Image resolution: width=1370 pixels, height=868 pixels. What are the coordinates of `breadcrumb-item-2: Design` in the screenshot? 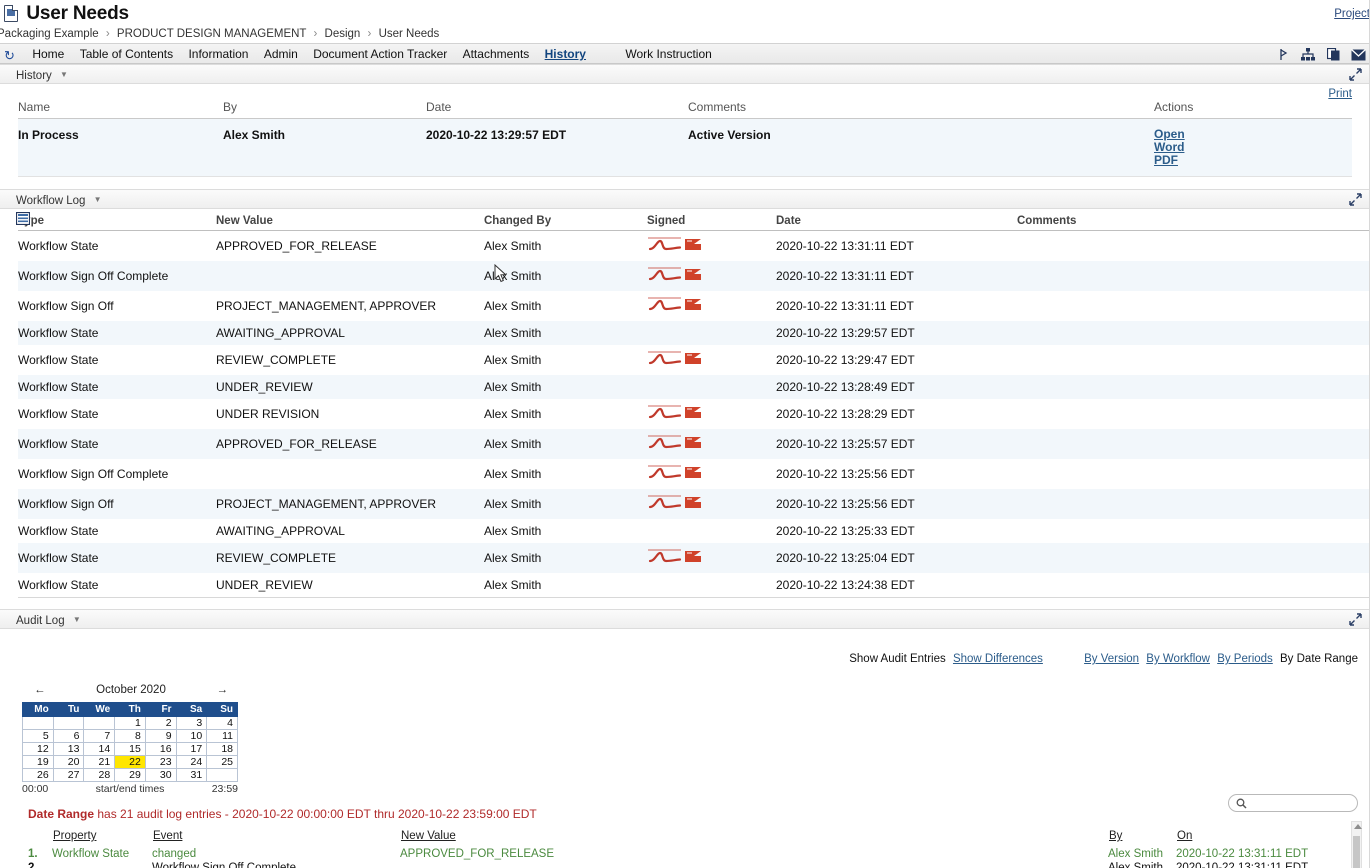 It's located at (343, 34).